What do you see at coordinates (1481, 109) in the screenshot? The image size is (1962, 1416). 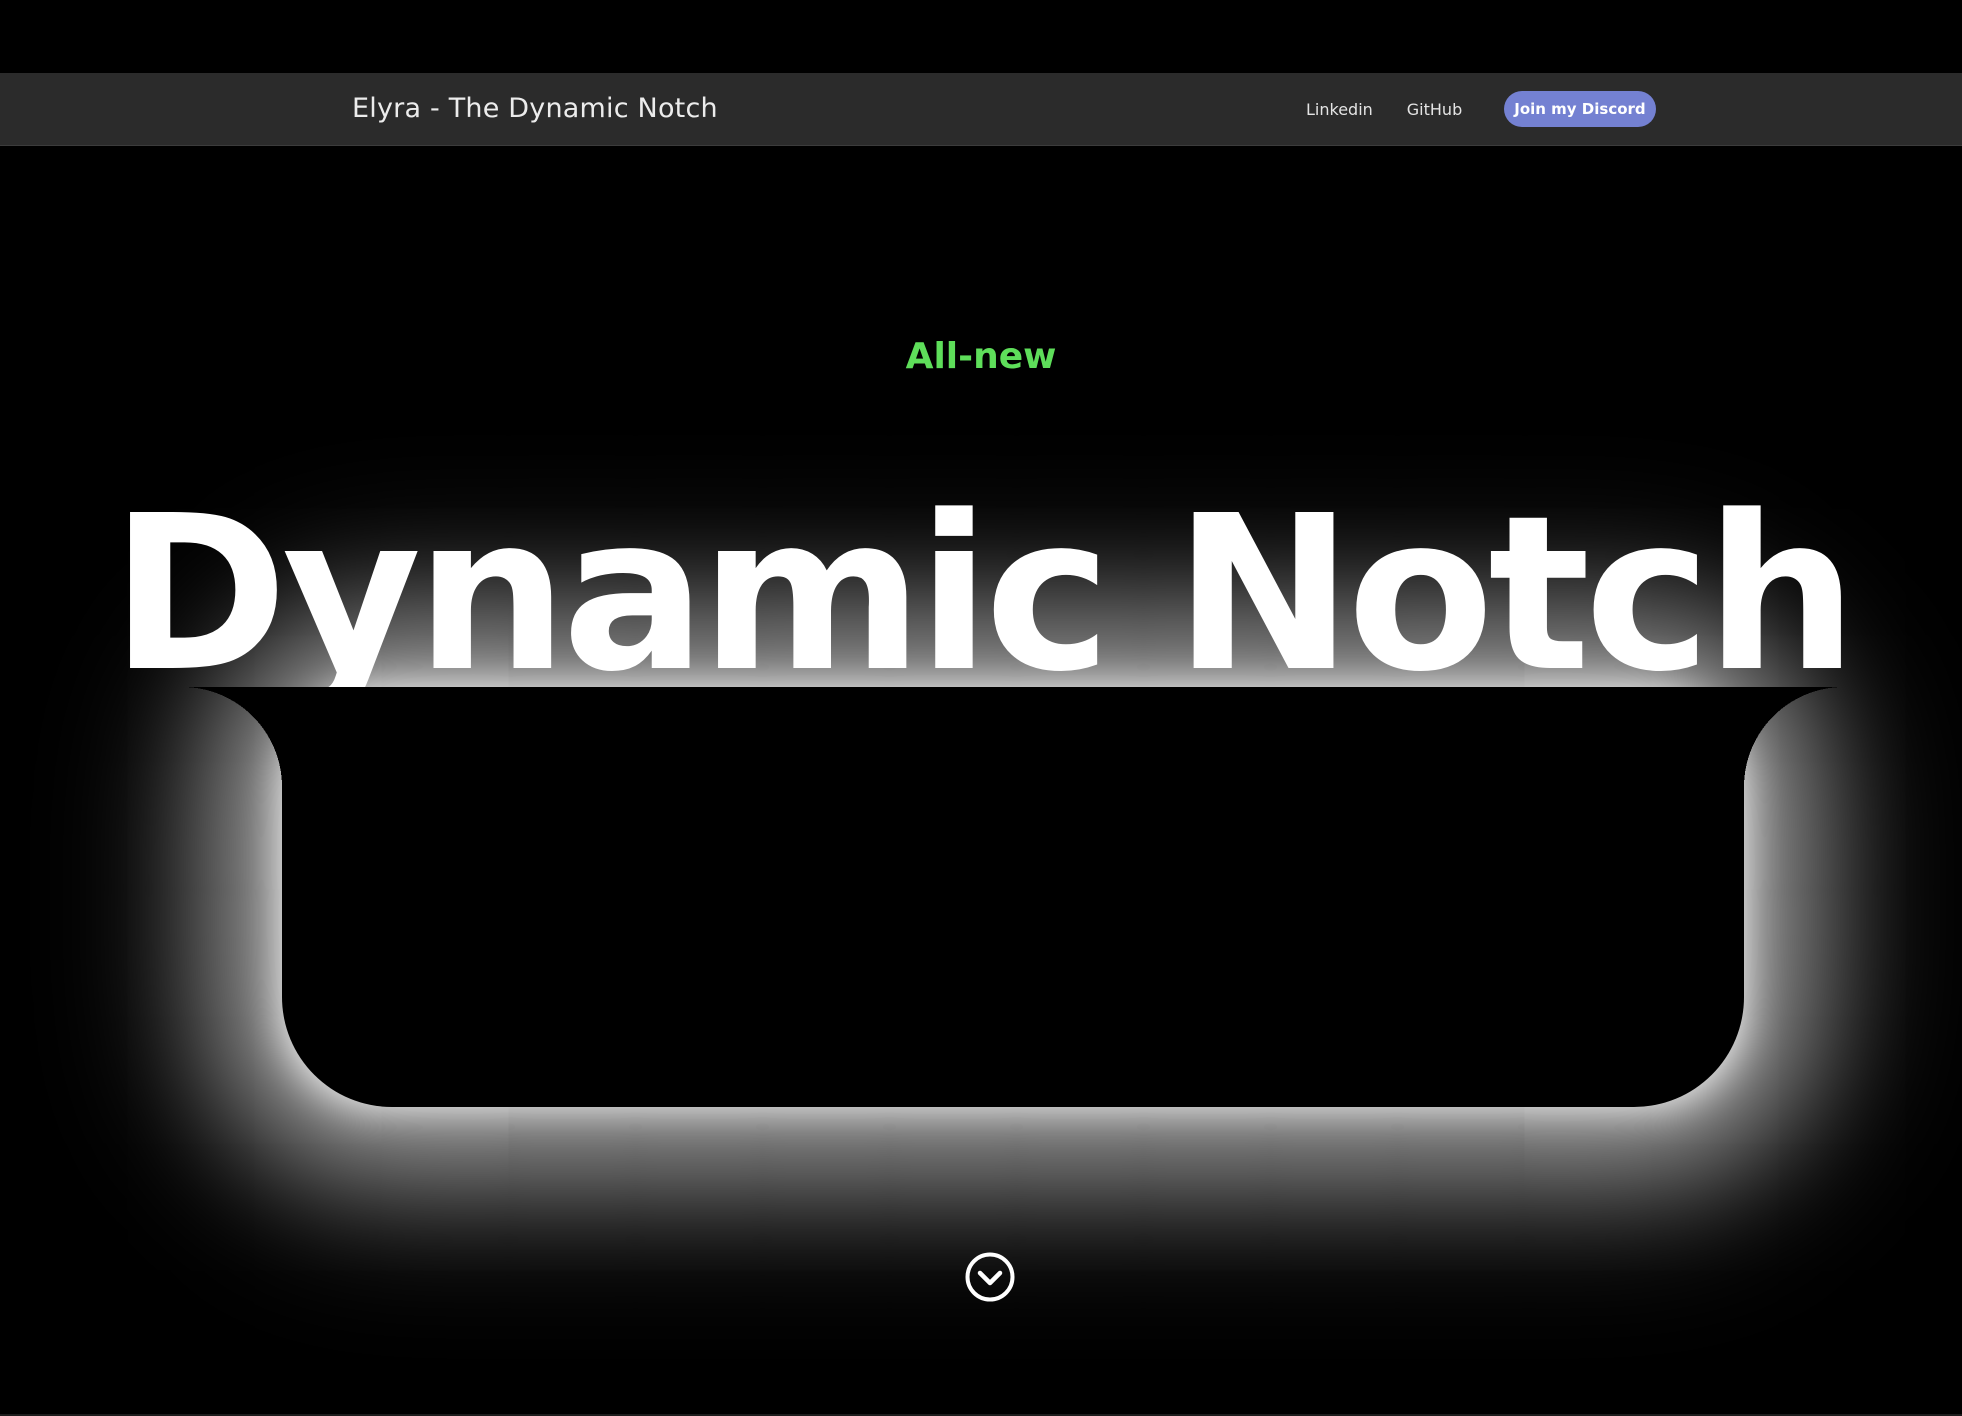 I see `nav-links: Linkedin GitHub Join my Discord` at bounding box center [1481, 109].